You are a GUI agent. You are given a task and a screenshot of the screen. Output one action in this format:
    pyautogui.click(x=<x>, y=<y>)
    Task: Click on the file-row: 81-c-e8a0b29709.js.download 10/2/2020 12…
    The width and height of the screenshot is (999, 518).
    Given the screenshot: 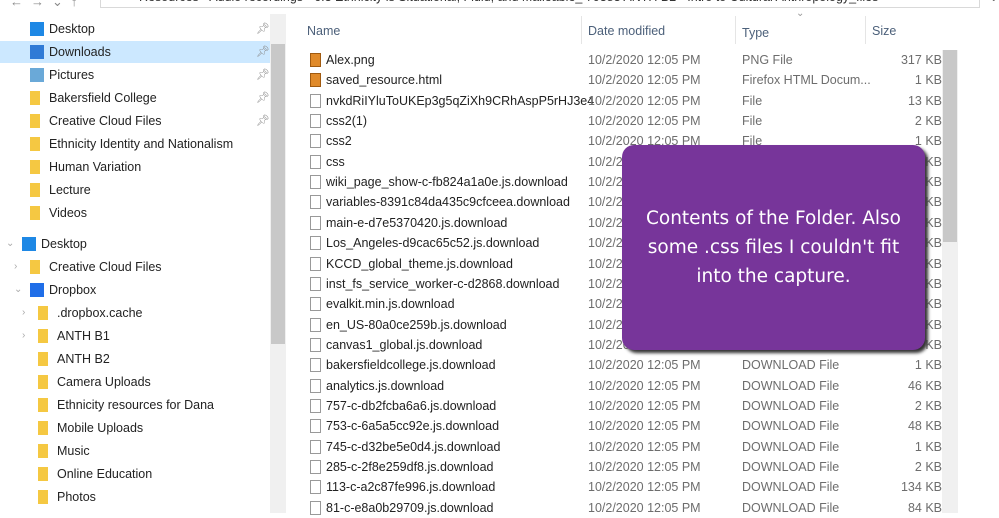 What is the action you would take?
    pyautogui.click(x=621, y=508)
    